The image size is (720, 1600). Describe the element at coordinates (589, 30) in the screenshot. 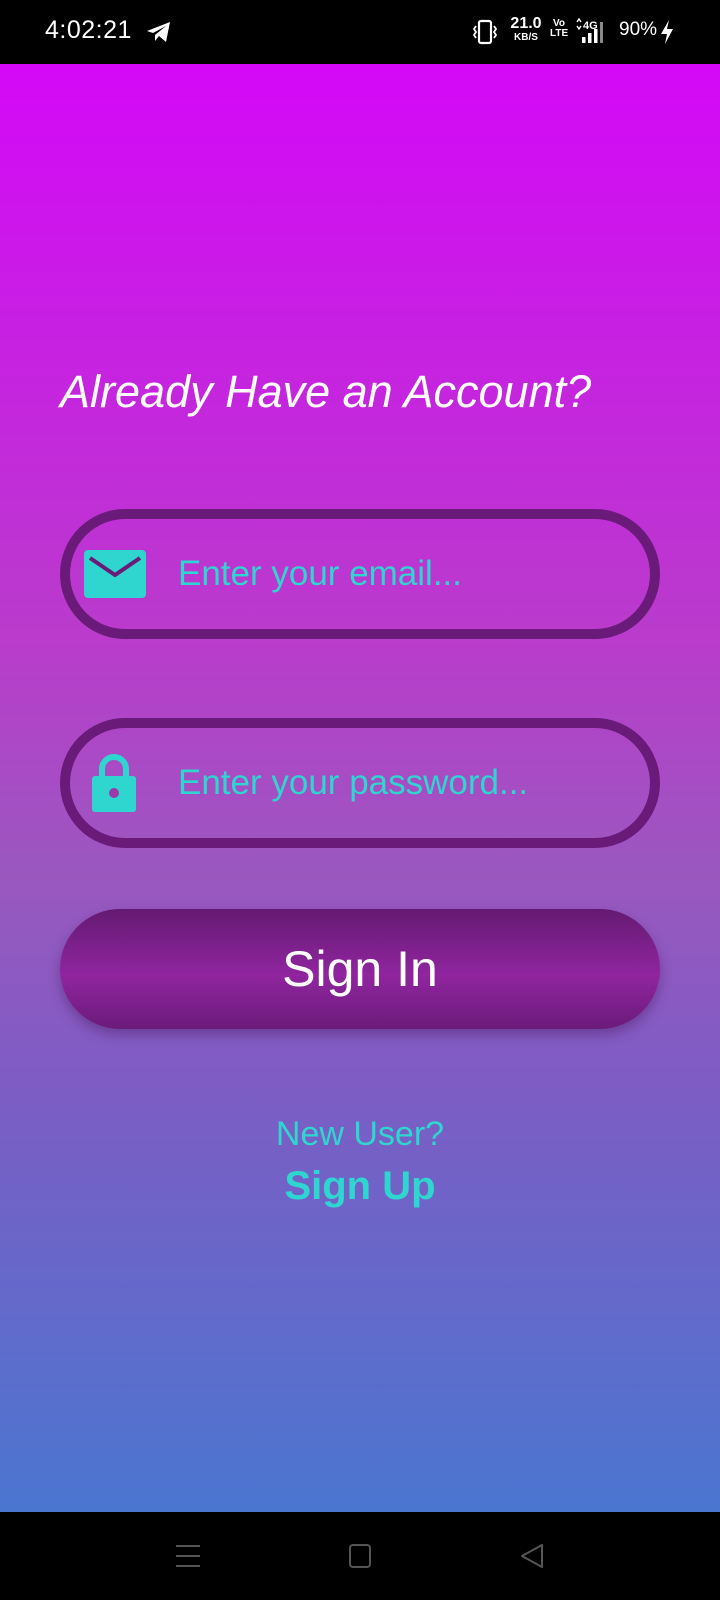

I see `signal-icon: 4G` at that location.